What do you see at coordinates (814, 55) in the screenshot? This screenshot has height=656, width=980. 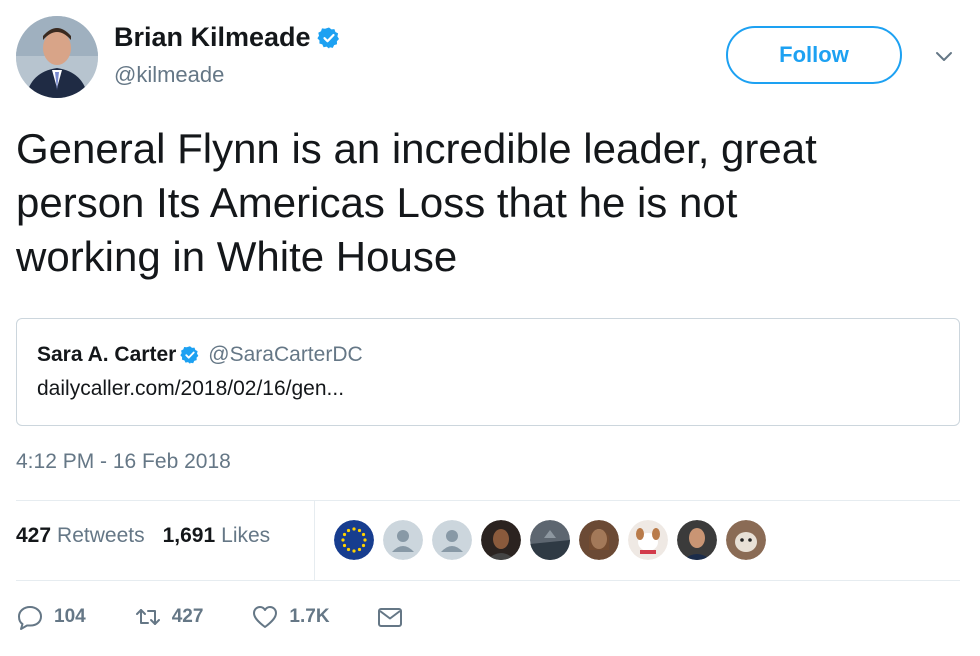 I see `follow-button: Follow` at bounding box center [814, 55].